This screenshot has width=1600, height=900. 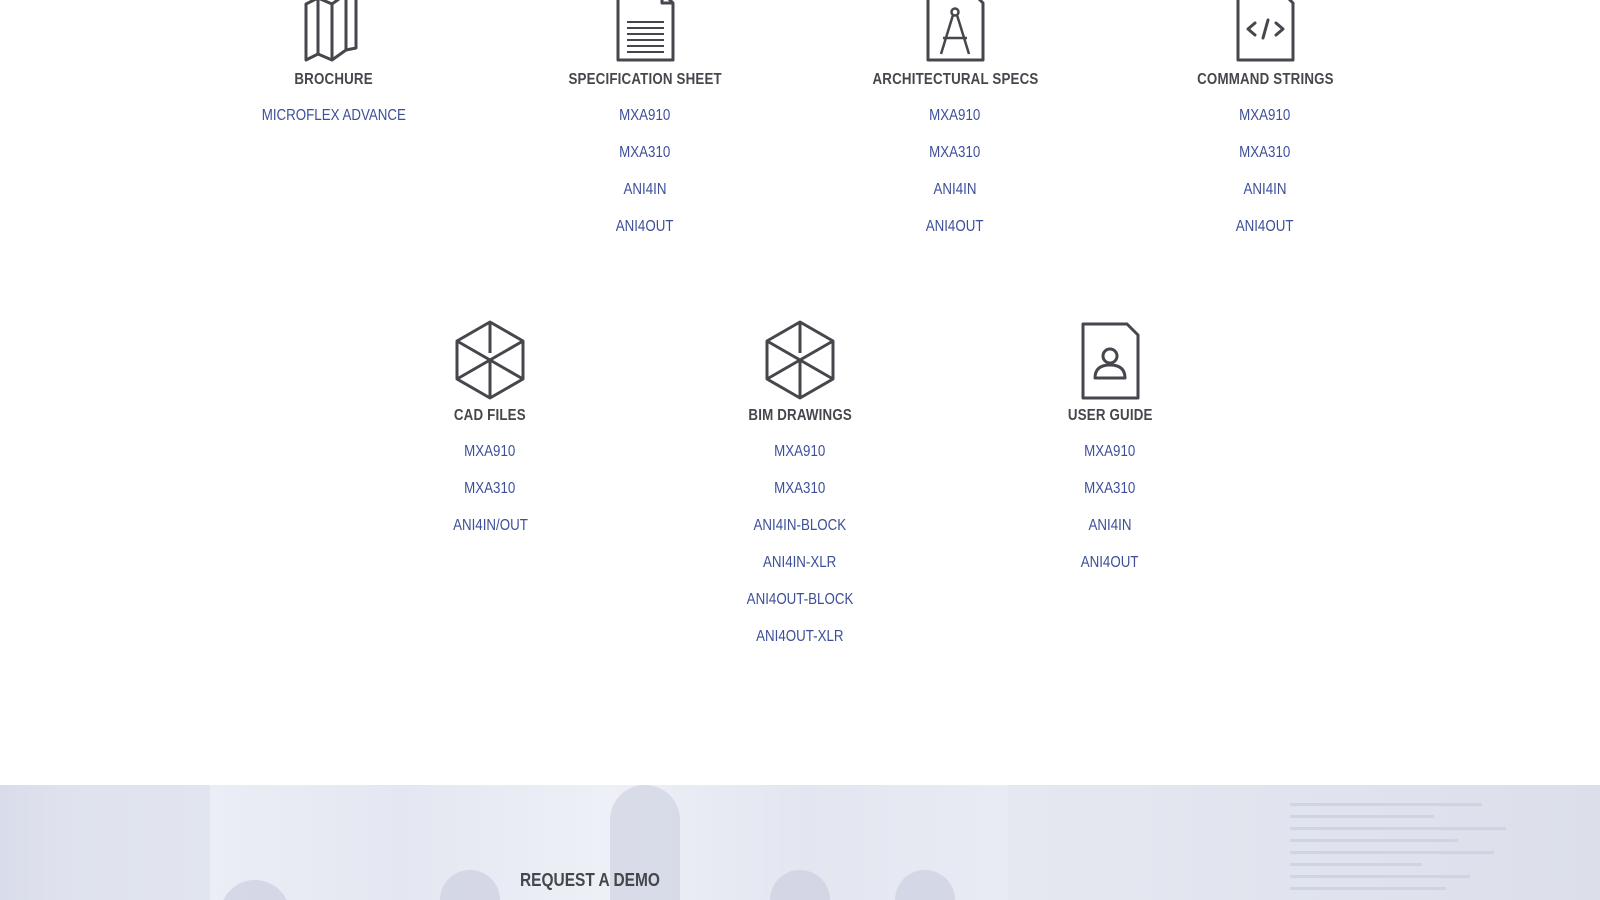 I want to click on section-title: USER GUIDE, so click(x=1110, y=415).